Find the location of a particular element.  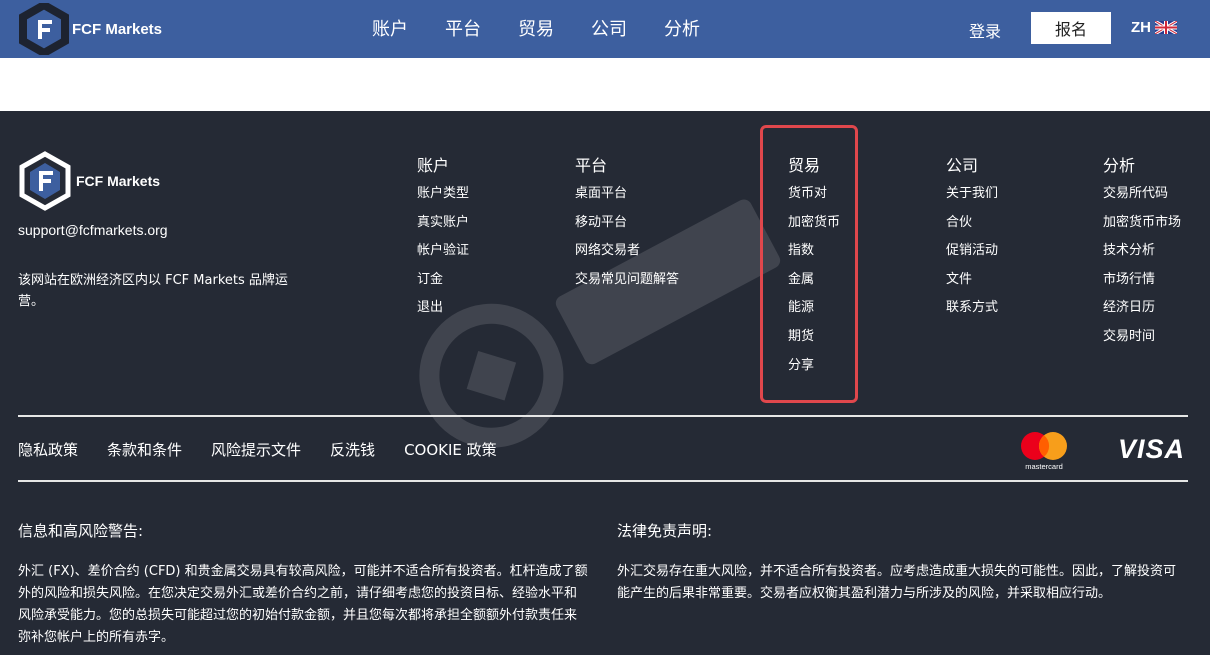

uk-flag-icon is located at coordinates (1166, 27).